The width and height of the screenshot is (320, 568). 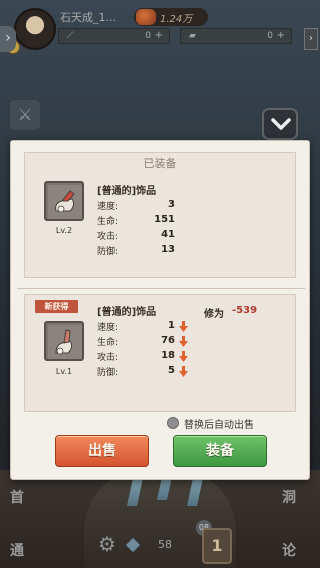 What do you see at coordinates (147, 206) in the screenshot?
I see `stat-row: 速度: 3` at bounding box center [147, 206].